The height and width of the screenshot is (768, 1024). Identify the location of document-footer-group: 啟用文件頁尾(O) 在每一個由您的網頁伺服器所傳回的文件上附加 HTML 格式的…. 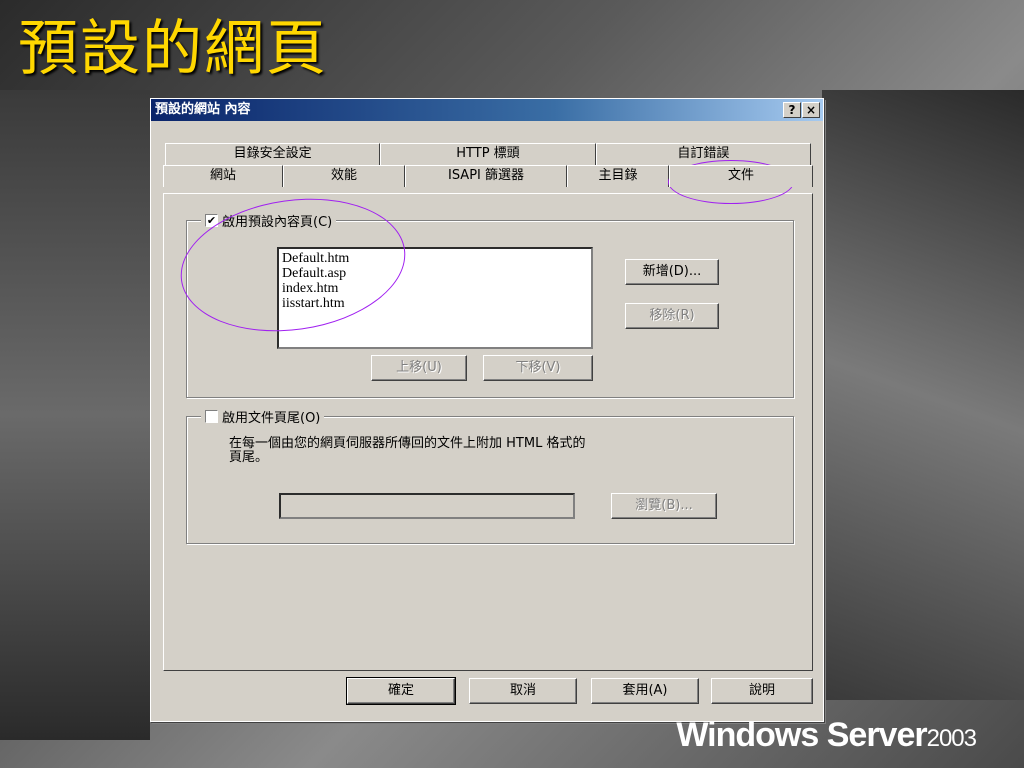
(490, 475).